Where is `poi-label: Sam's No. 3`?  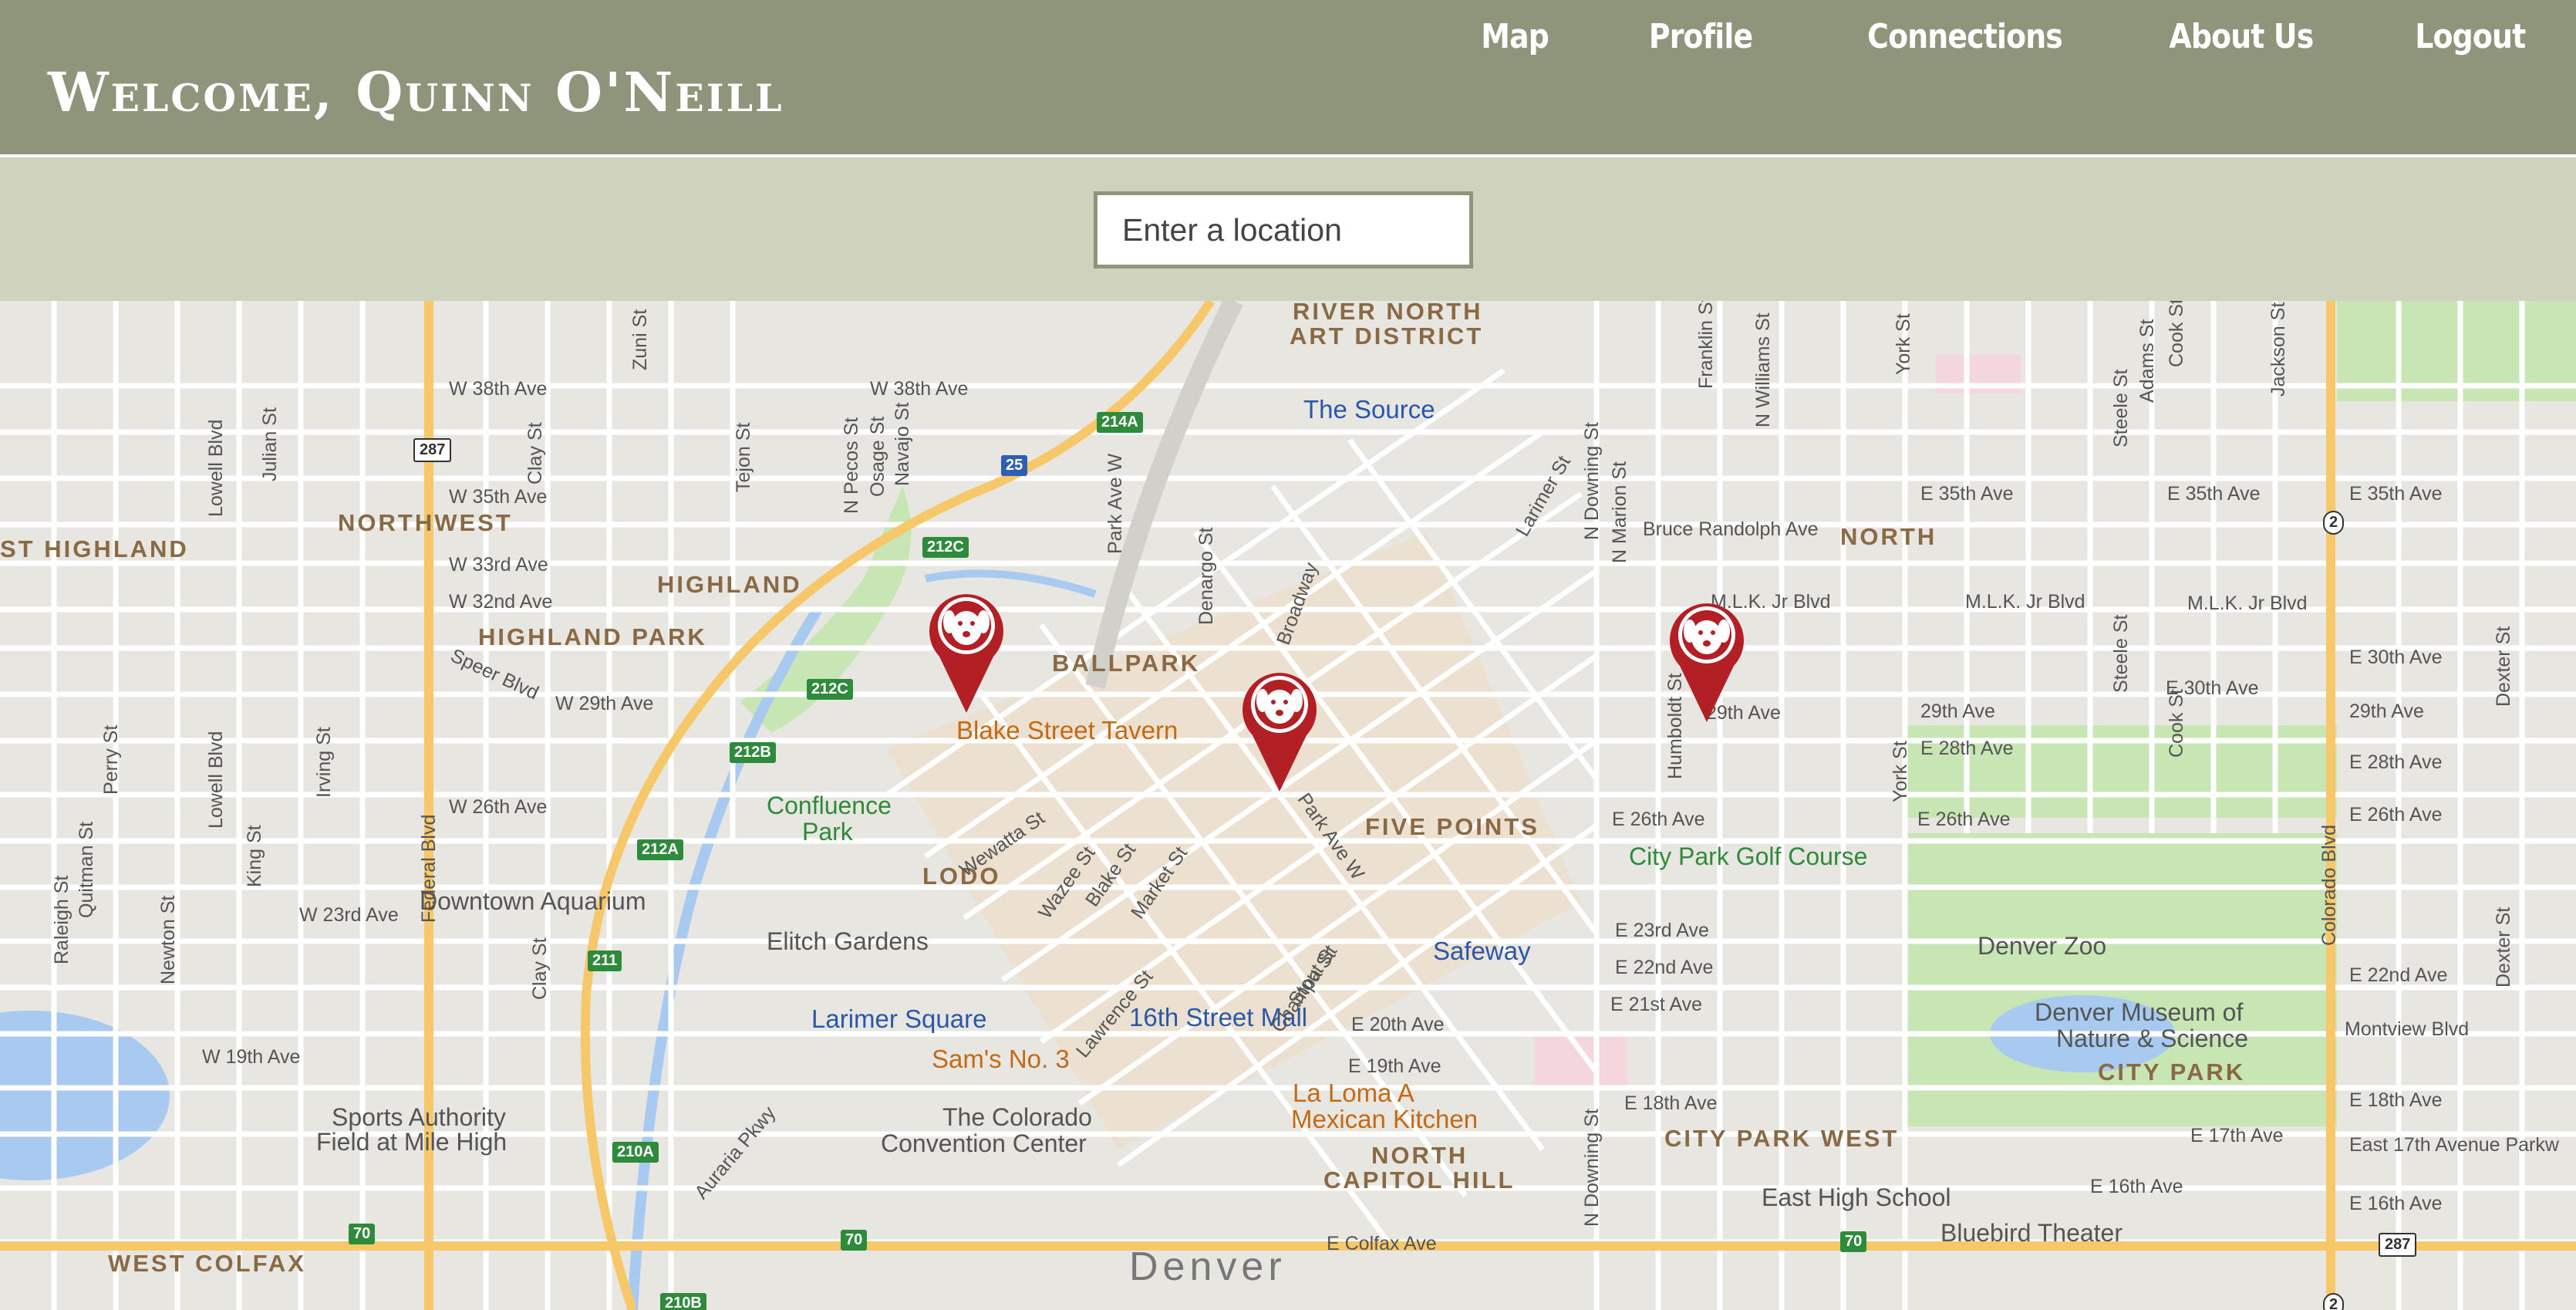 poi-label: Sam's No. 3 is located at coordinates (1001, 1060).